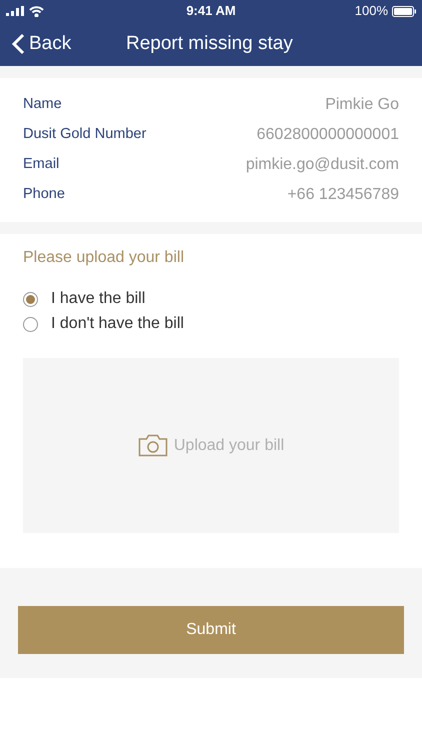 The height and width of the screenshot is (750, 422). Describe the element at coordinates (322, 165) in the screenshot. I see `field-value: pimkie.go@dusit.com` at that location.